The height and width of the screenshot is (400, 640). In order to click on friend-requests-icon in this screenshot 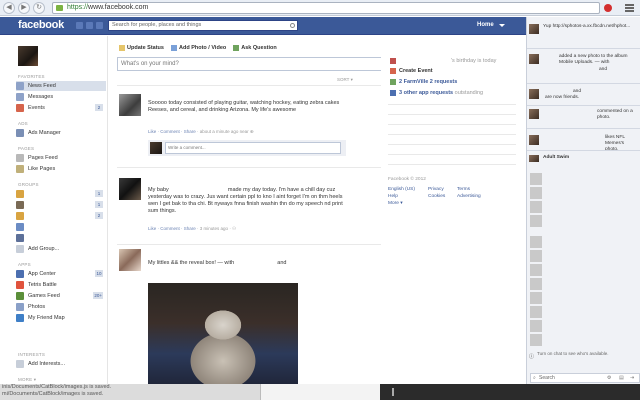, I will do `click(79, 25)`.